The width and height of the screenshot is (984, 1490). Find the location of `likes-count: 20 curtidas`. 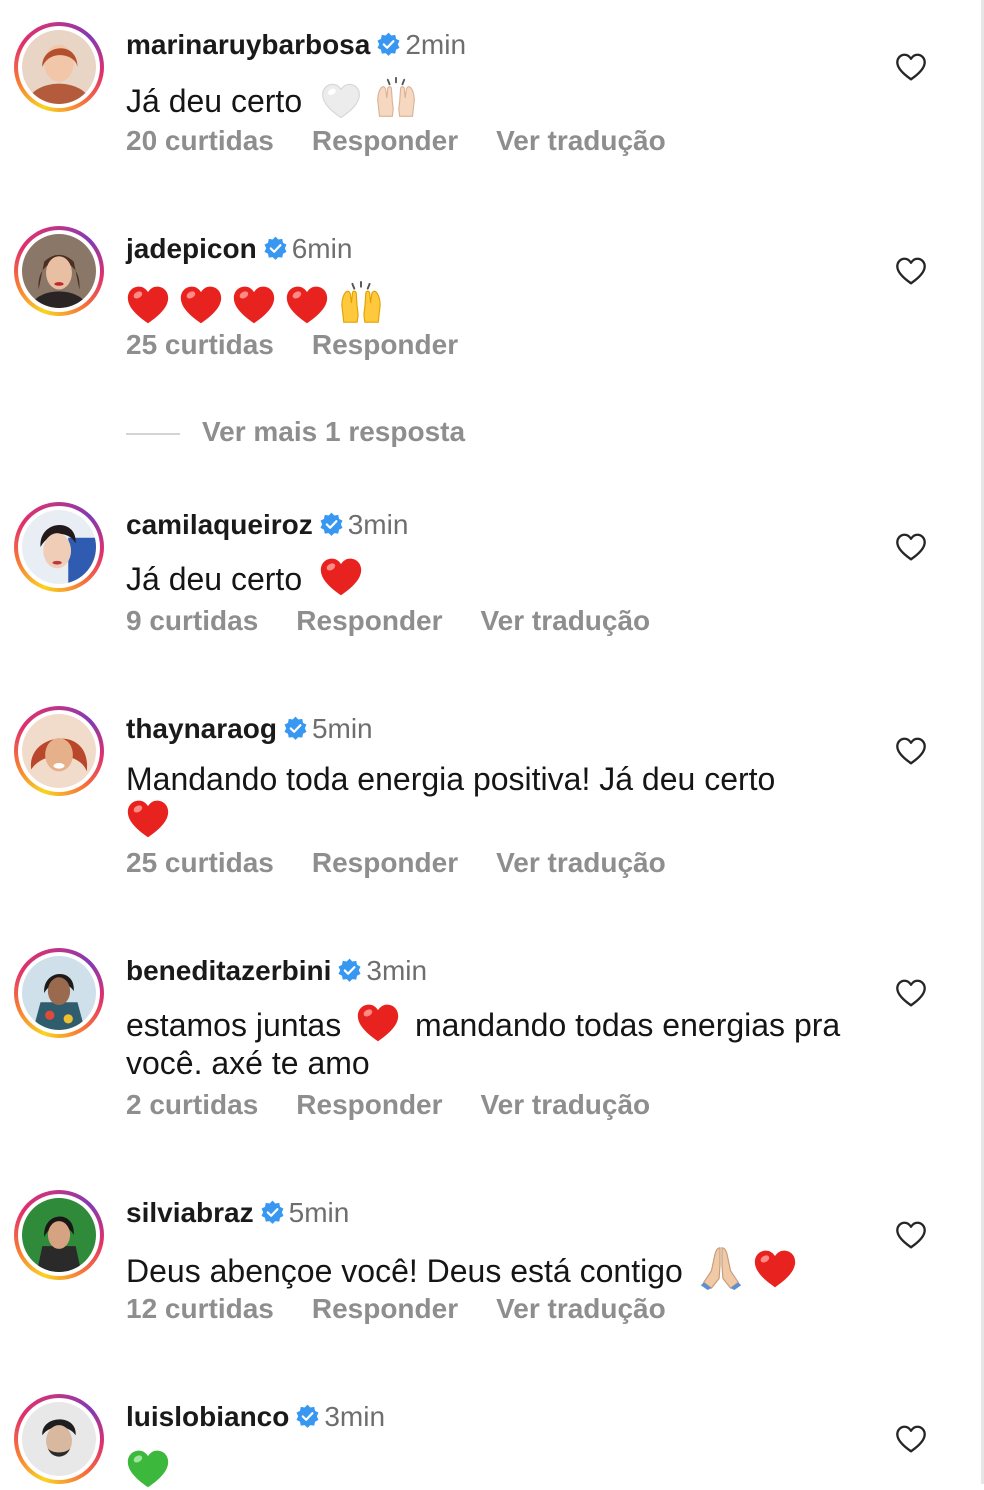

likes-count: 20 curtidas is located at coordinates (200, 140).